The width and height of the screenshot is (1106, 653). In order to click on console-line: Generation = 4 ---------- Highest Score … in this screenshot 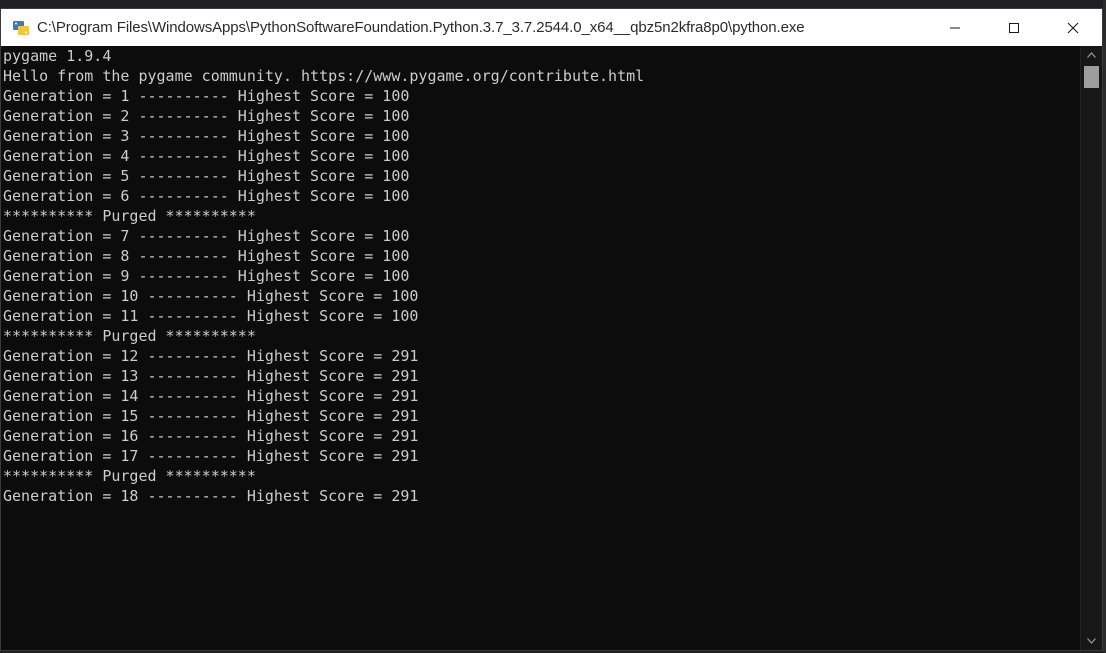, I will do `click(206, 156)`.